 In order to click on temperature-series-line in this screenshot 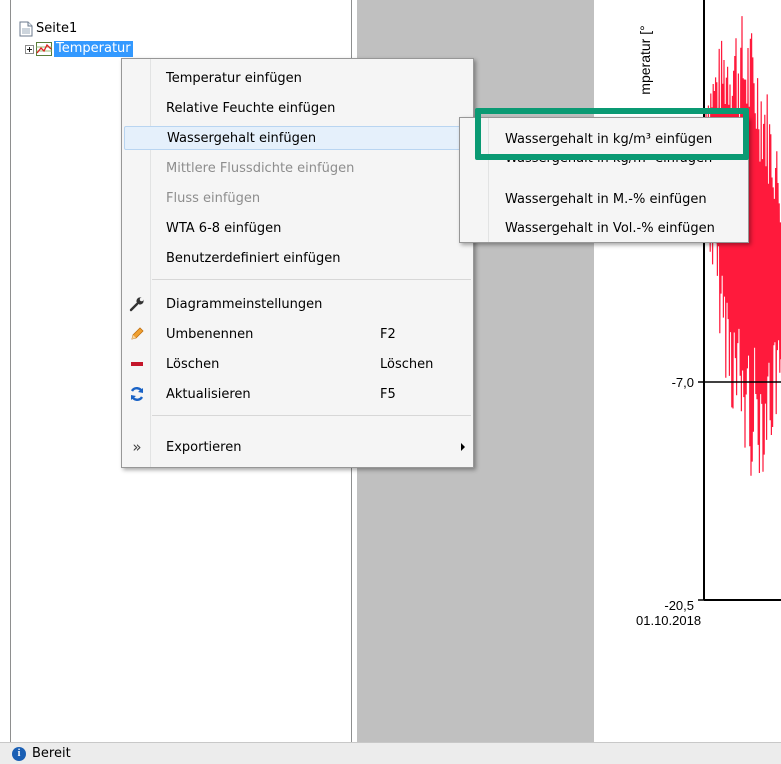, I will do `click(743, 246)`.